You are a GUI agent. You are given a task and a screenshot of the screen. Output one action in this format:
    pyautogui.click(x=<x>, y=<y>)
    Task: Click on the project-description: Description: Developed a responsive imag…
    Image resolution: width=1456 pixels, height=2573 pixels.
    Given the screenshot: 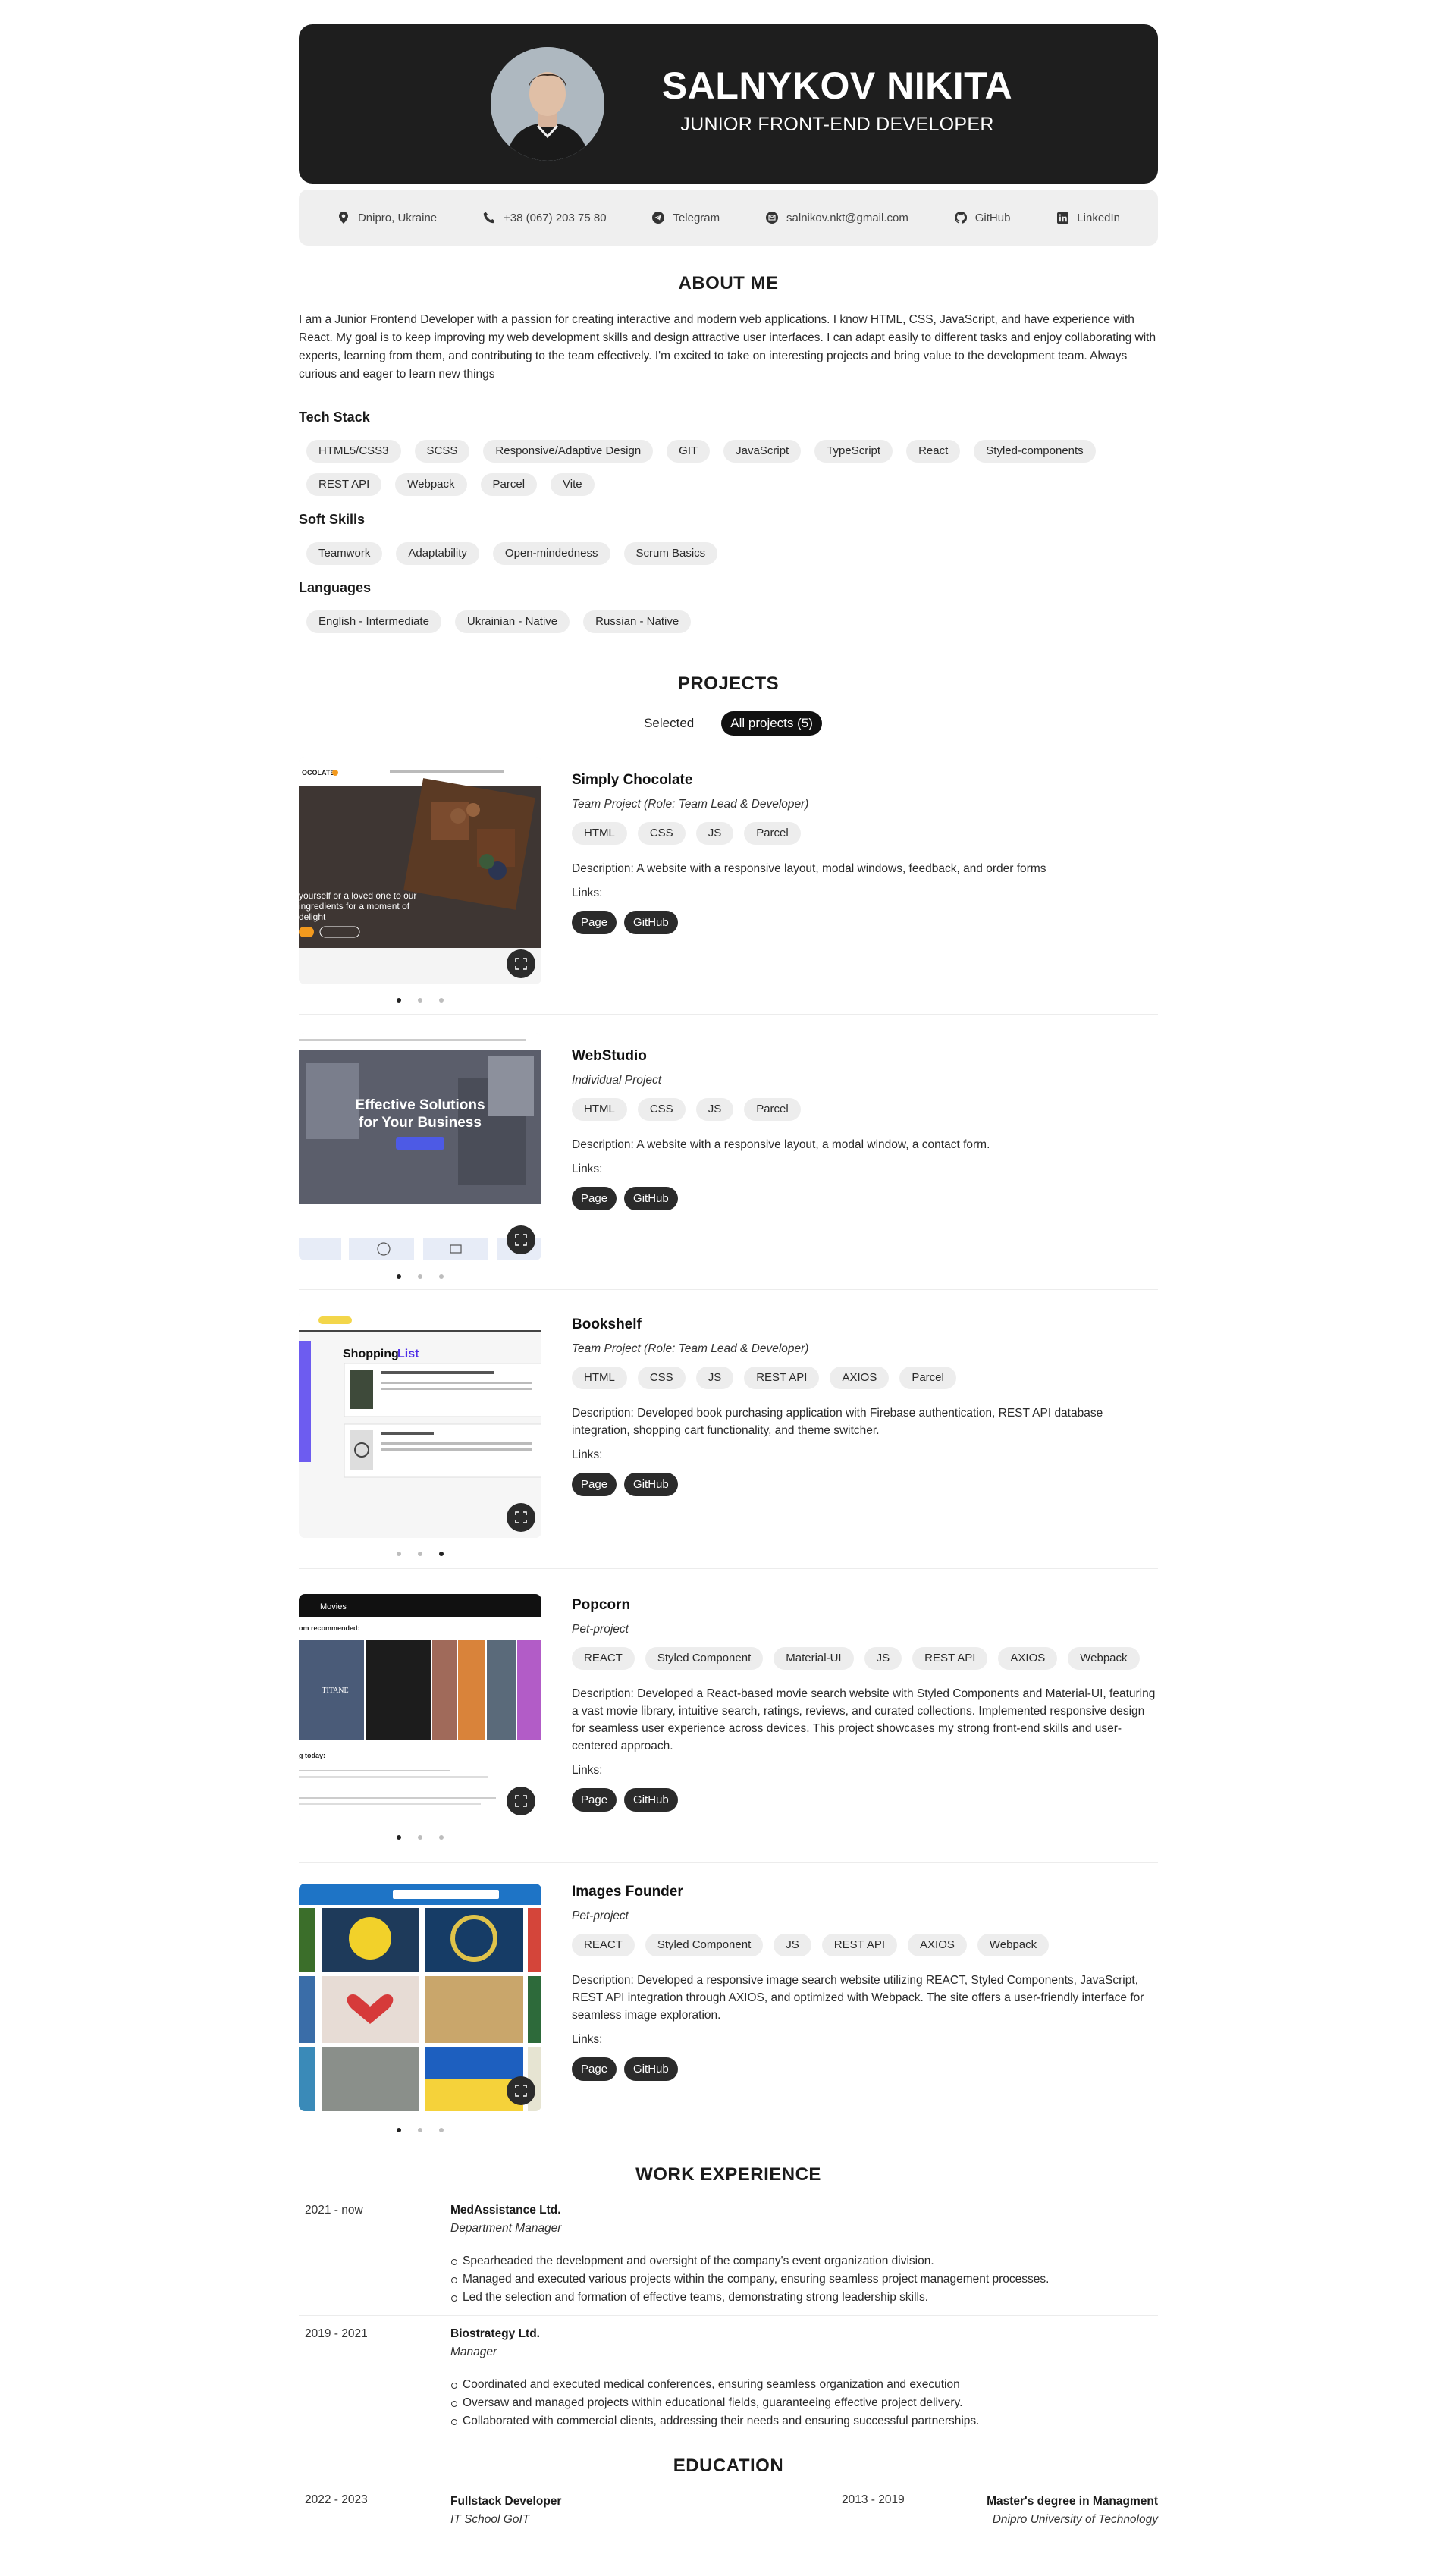 What is the action you would take?
    pyautogui.click(x=858, y=1998)
    